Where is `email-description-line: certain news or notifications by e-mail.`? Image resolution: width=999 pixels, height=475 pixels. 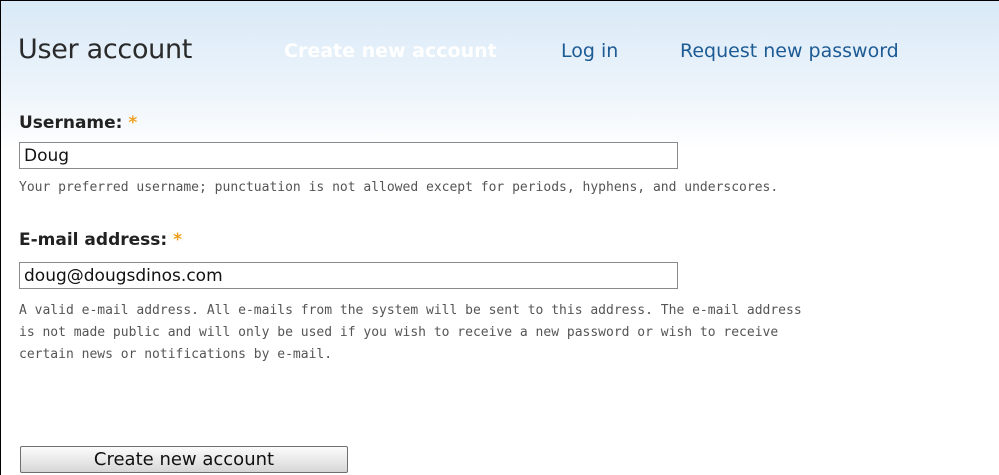 email-description-line: certain news or notifications by e-mail. is located at coordinates (176, 354).